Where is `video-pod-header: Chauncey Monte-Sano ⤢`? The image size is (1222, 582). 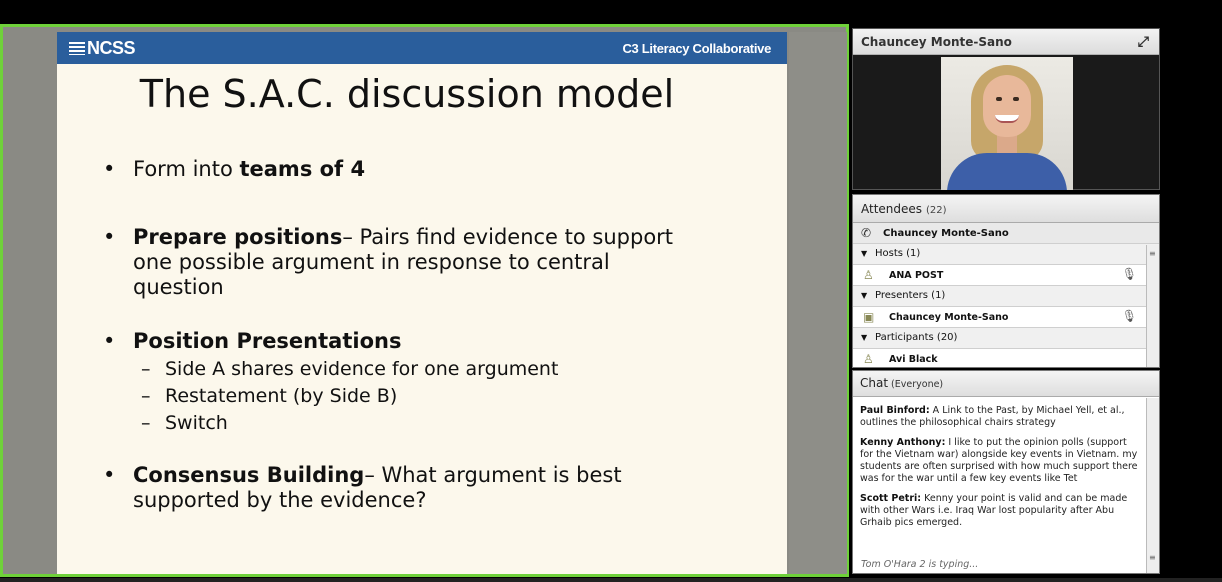 video-pod-header: Chauncey Monte-Sano ⤢ is located at coordinates (1006, 42).